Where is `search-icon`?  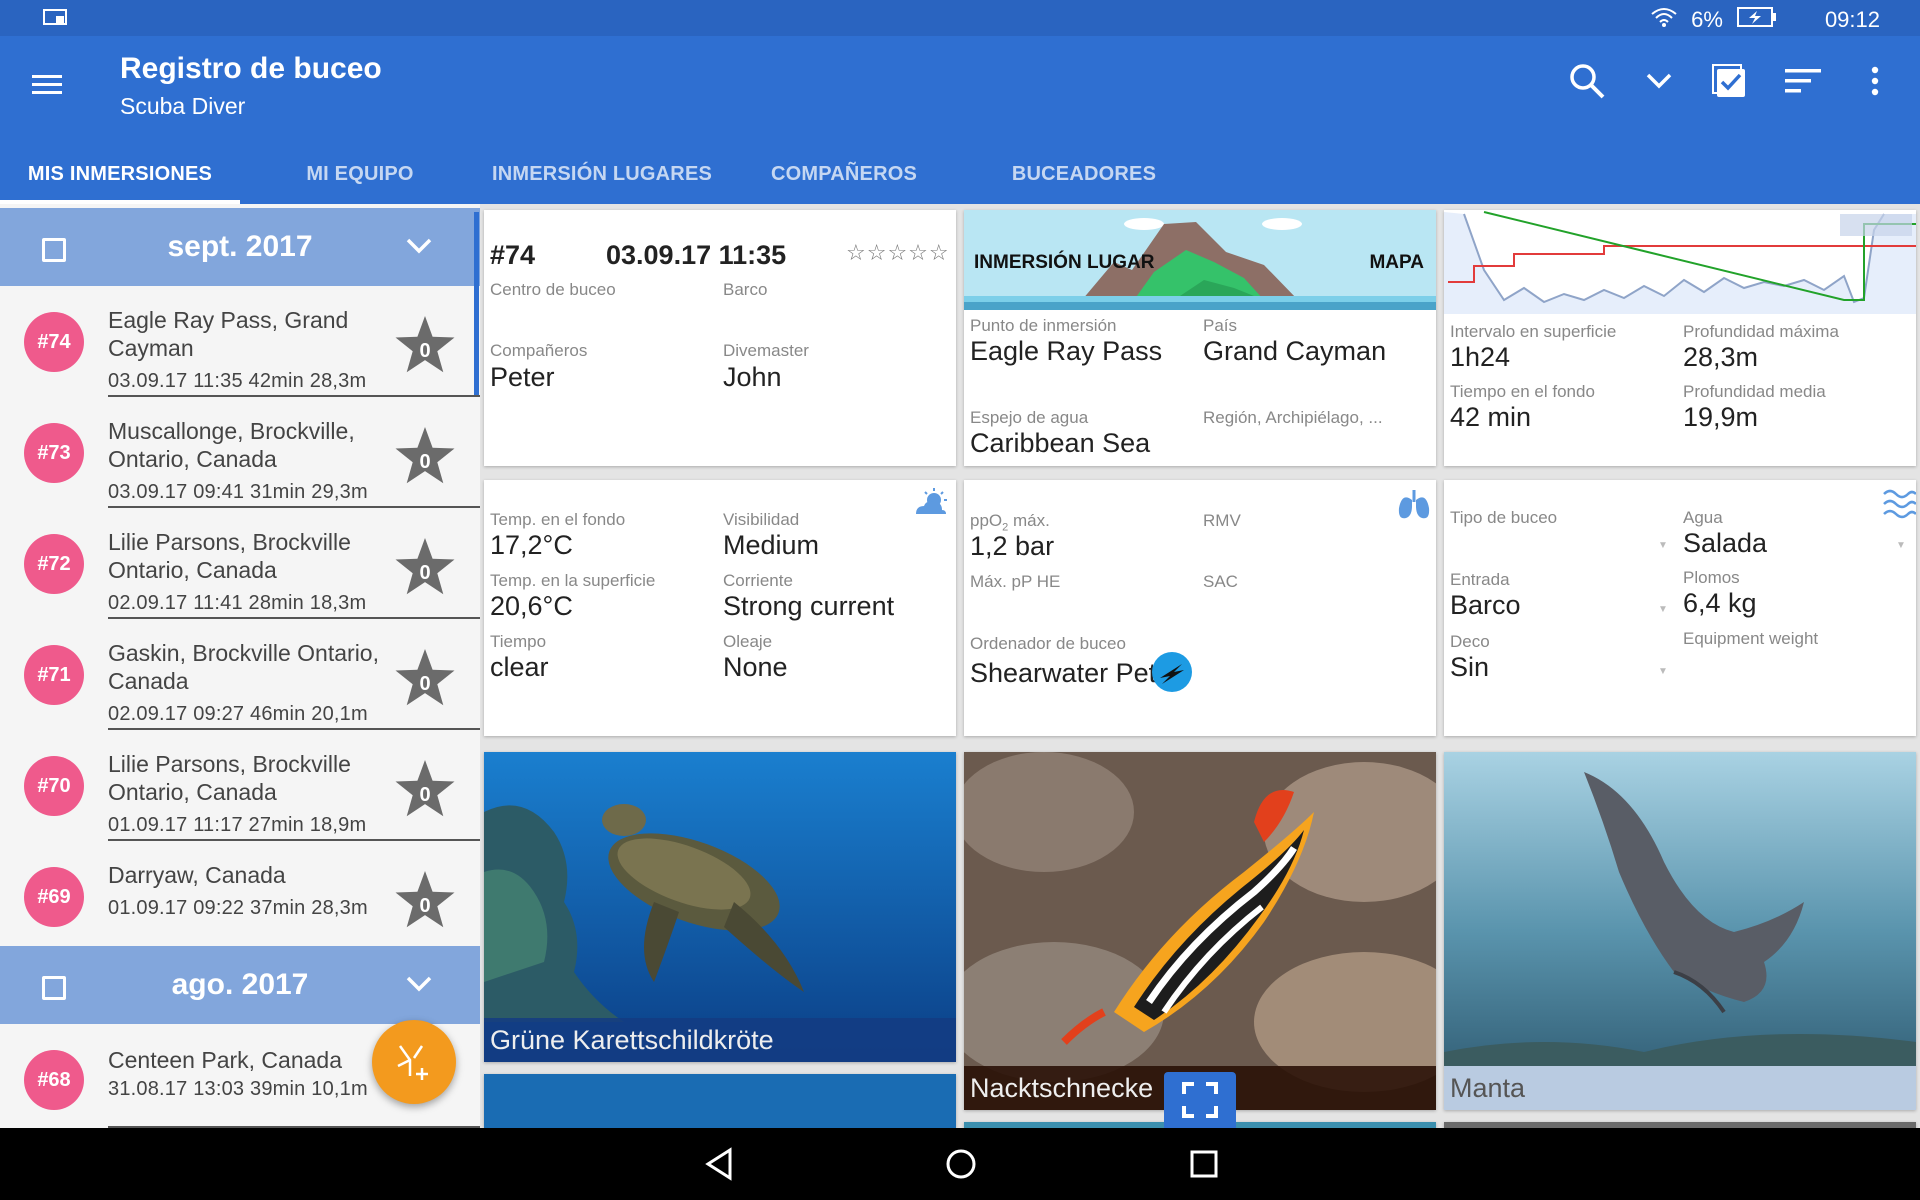 search-icon is located at coordinates (1587, 81).